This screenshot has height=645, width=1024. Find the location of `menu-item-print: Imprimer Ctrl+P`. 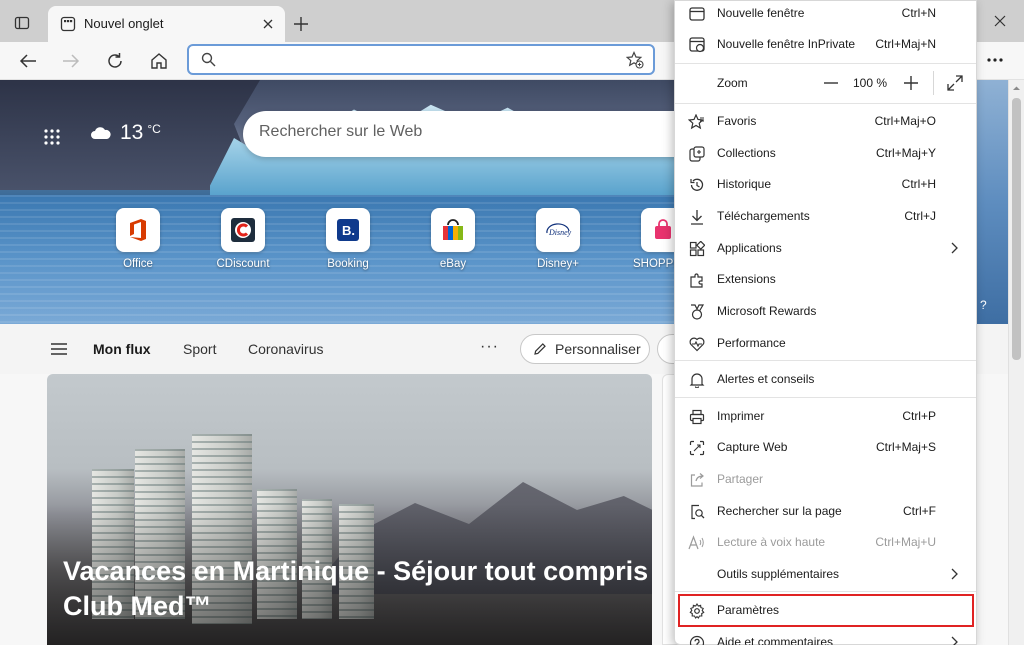

menu-item-print: Imprimer Ctrl+P is located at coordinates (825, 416).